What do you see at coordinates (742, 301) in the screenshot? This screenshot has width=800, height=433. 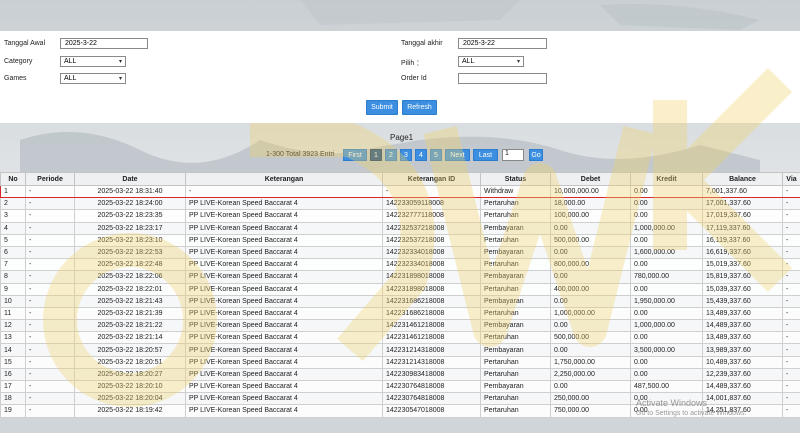 I see `table-cell: 15,439,337.60` at bounding box center [742, 301].